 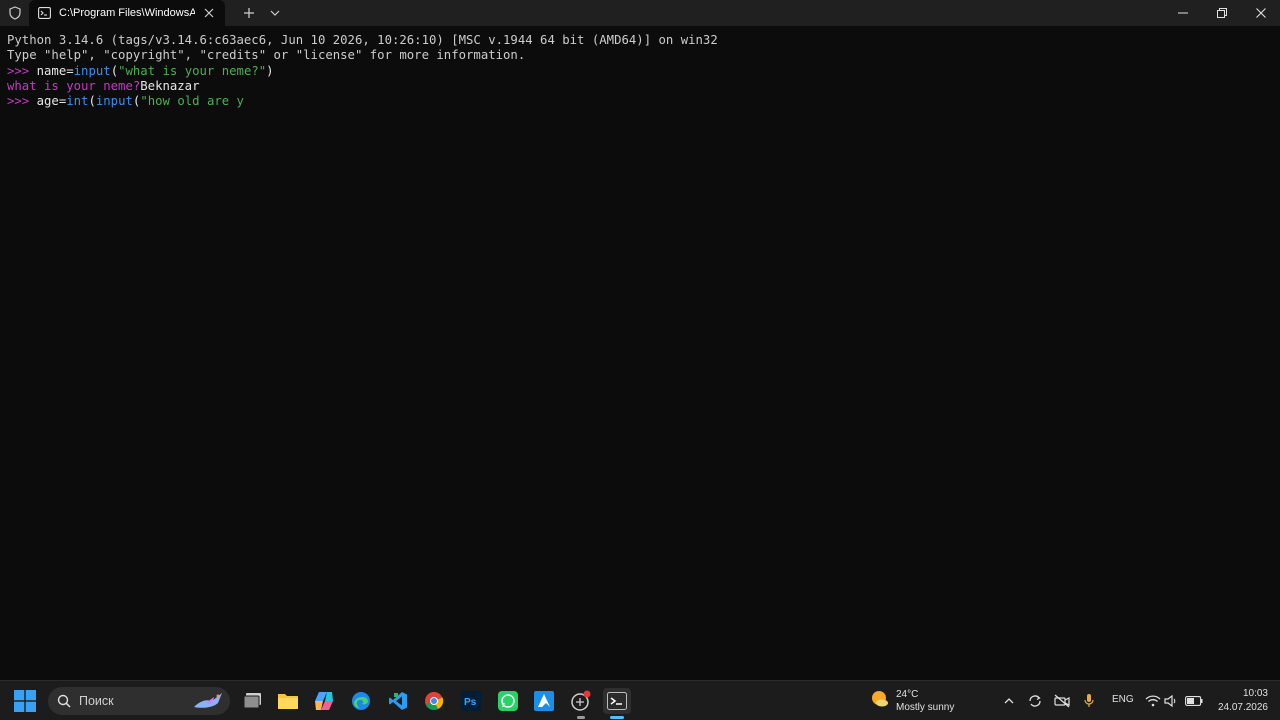 I want to click on weather-widget: 24°C Mostly sunny, so click(x=912, y=701).